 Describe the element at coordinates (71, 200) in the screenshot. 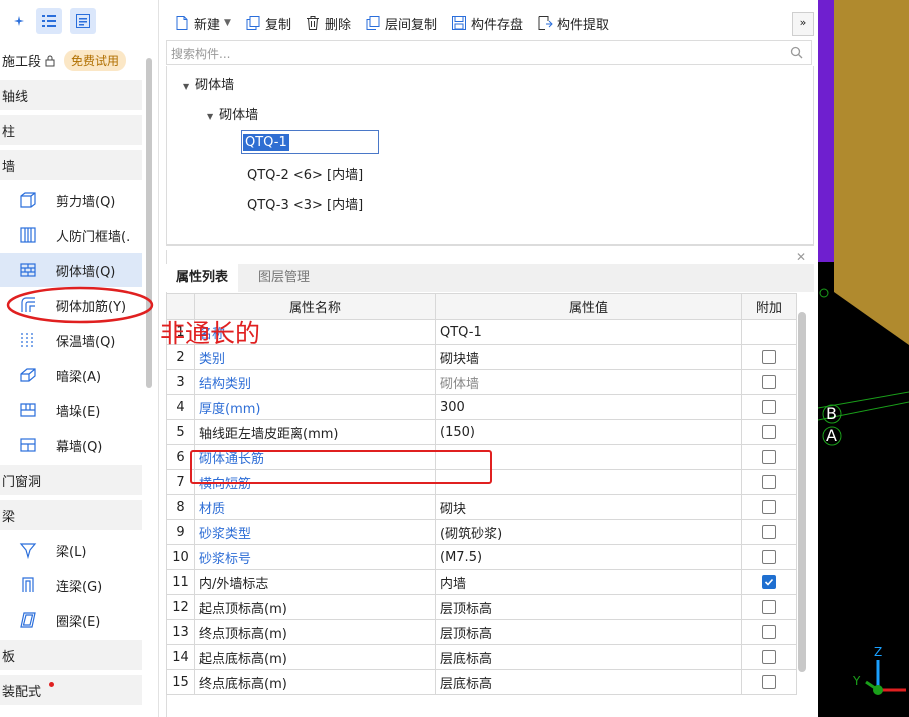

I see `wall-item-shear-wall: 剪力墙(Q)` at that location.